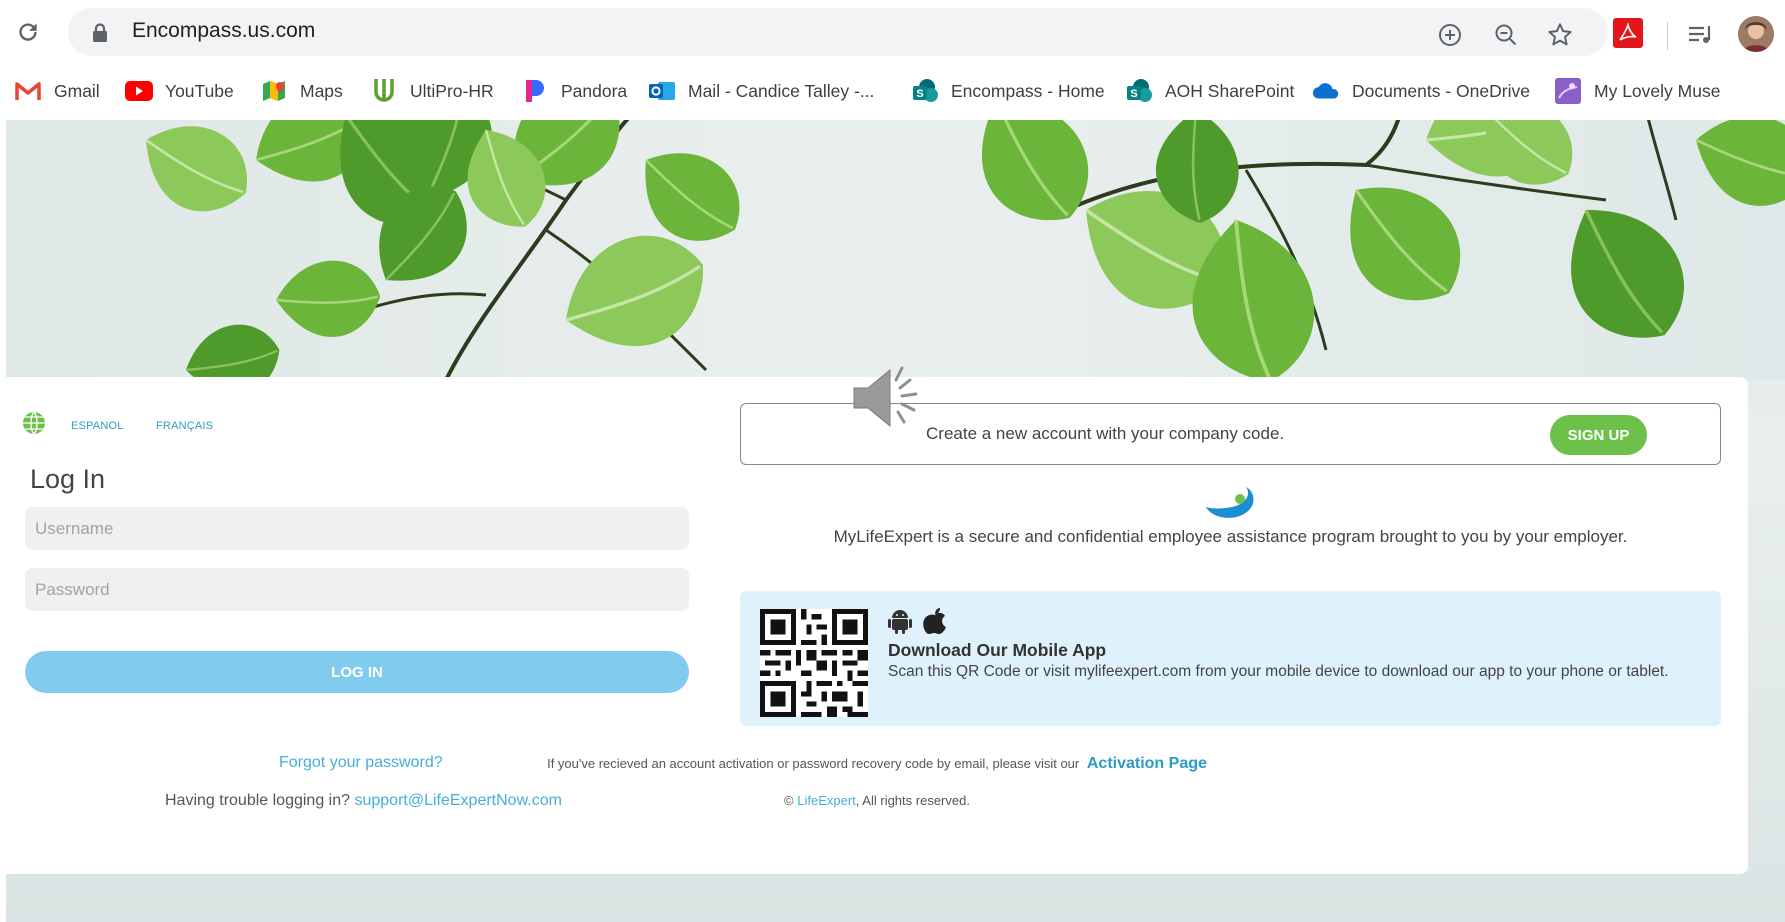 This screenshot has height=922, width=1785. Describe the element at coordinates (535, 91) in the screenshot. I see `pandora-icon` at that location.